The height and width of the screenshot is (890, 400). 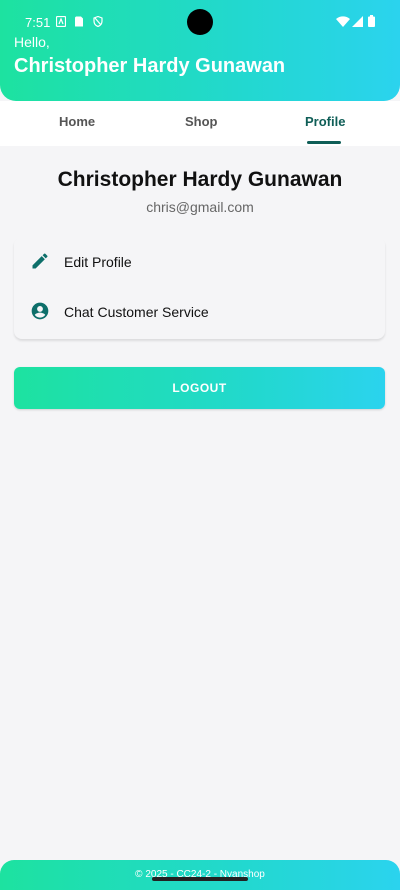 What do you see at coordinates (38, 22) in the screenshot?
I see `status-time: 7:51` at bounding box center [38, 22].